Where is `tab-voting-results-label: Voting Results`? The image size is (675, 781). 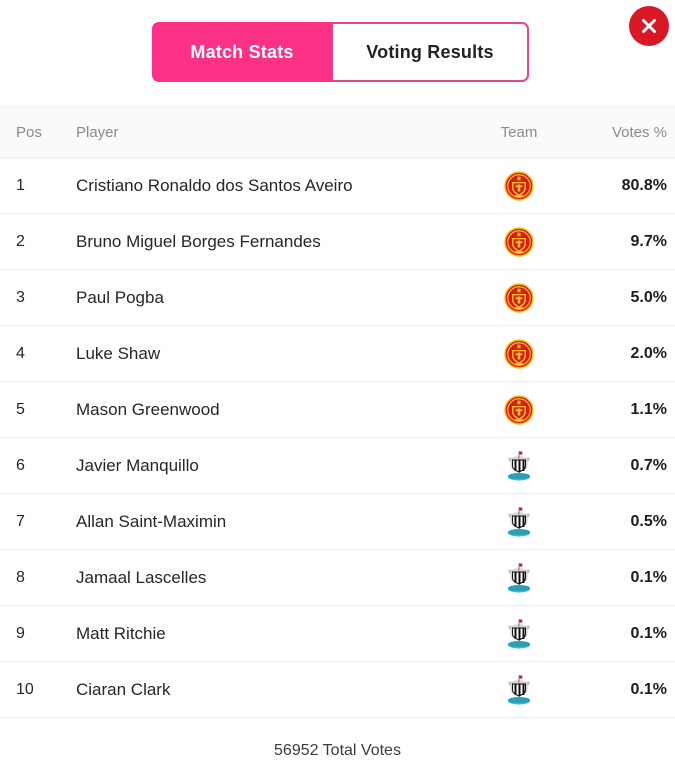
tab-voting-results-label: Voting Results is located at coordinates (430, 51).